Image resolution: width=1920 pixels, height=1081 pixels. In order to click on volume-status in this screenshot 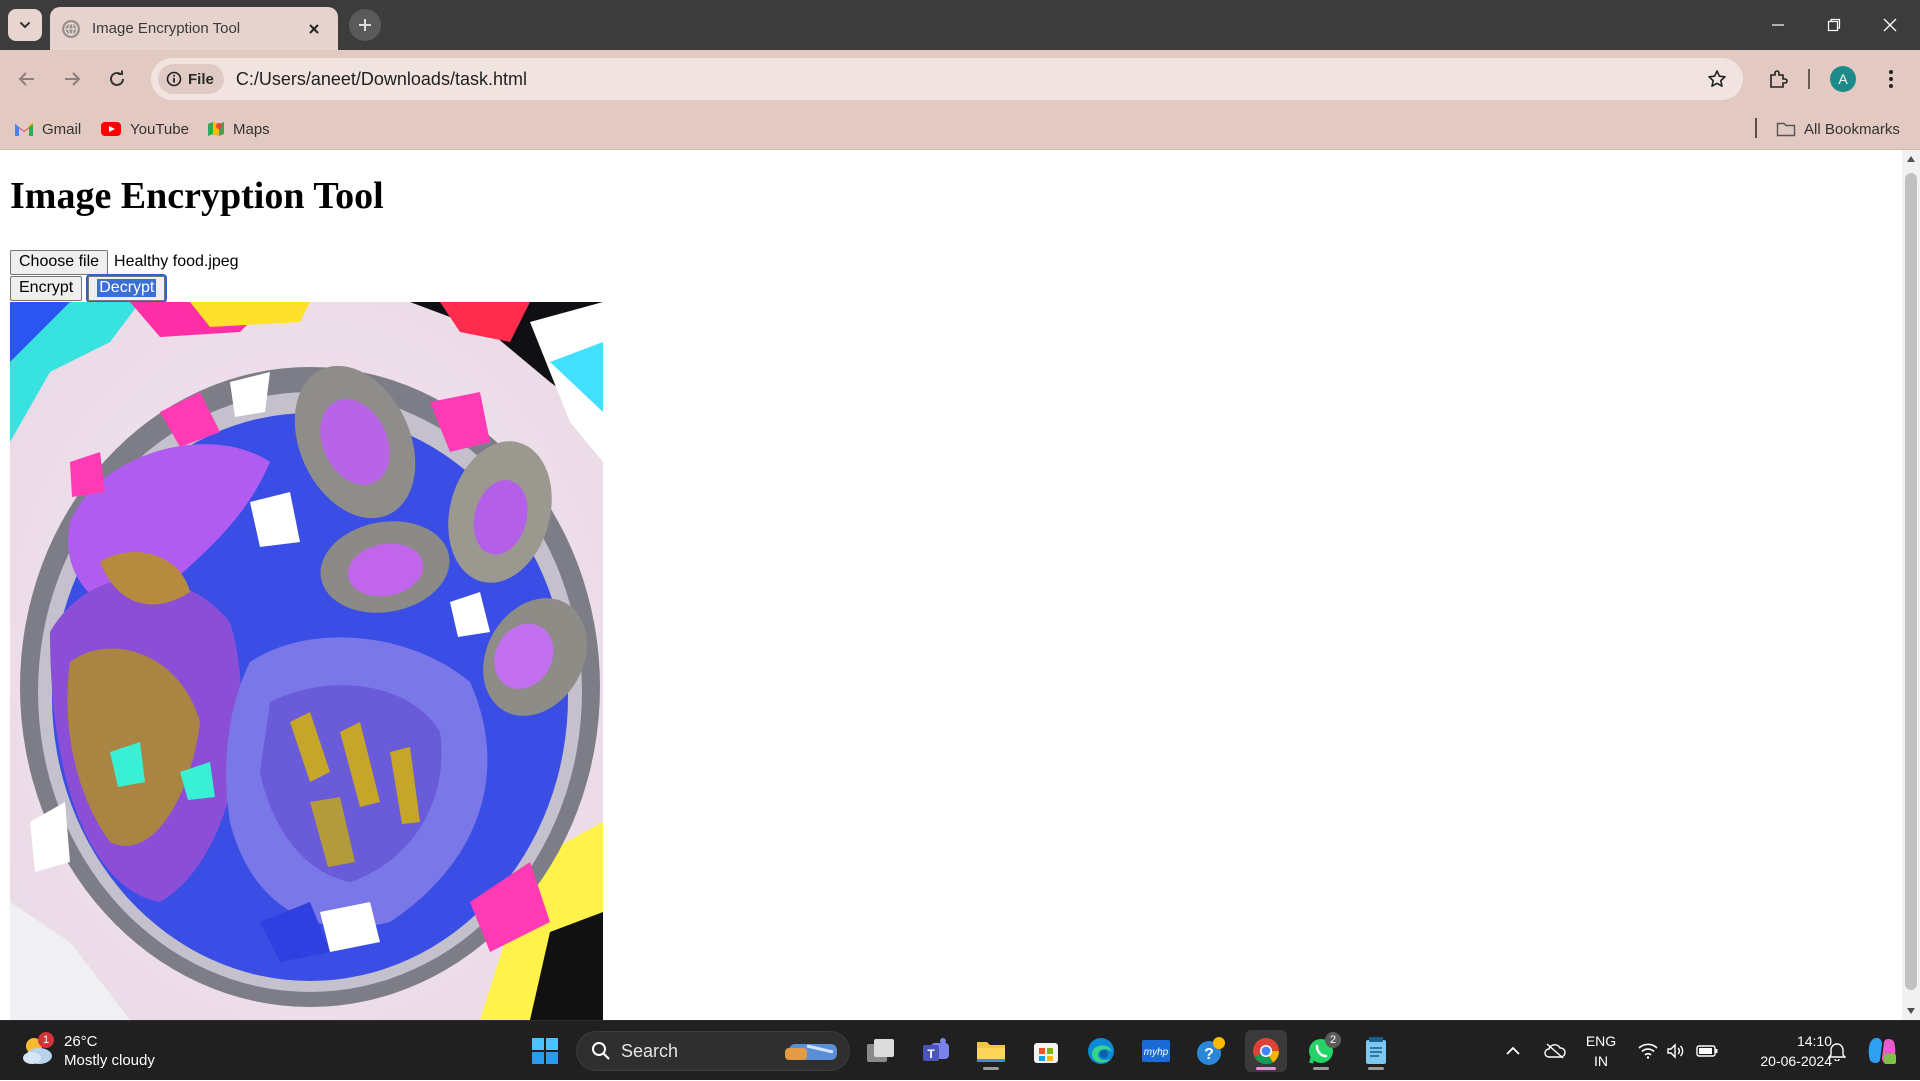, I will do `click(1676, 1051)`.